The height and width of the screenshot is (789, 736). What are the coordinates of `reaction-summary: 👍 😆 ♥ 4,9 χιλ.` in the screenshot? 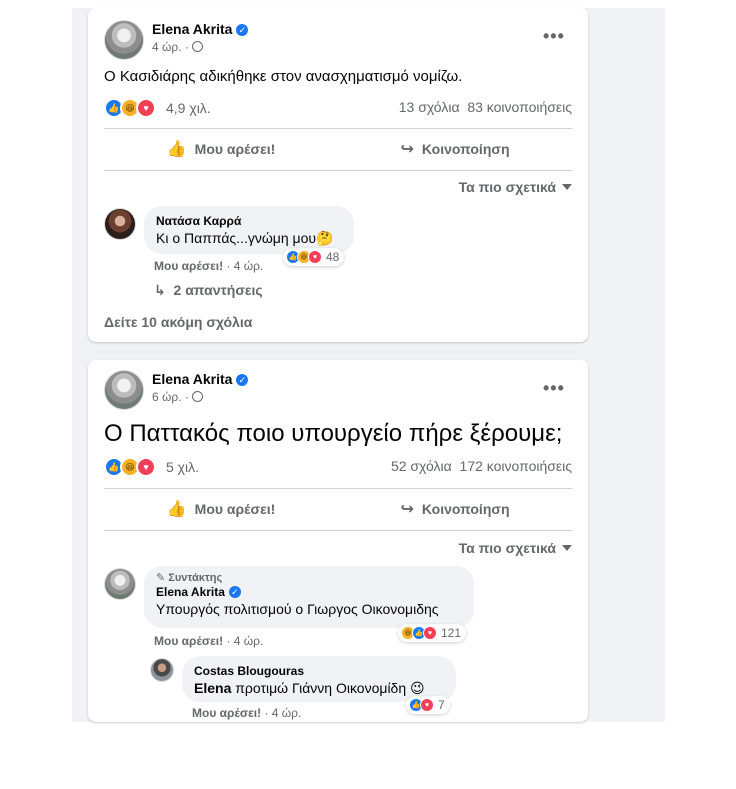 It's located at (157, 108).